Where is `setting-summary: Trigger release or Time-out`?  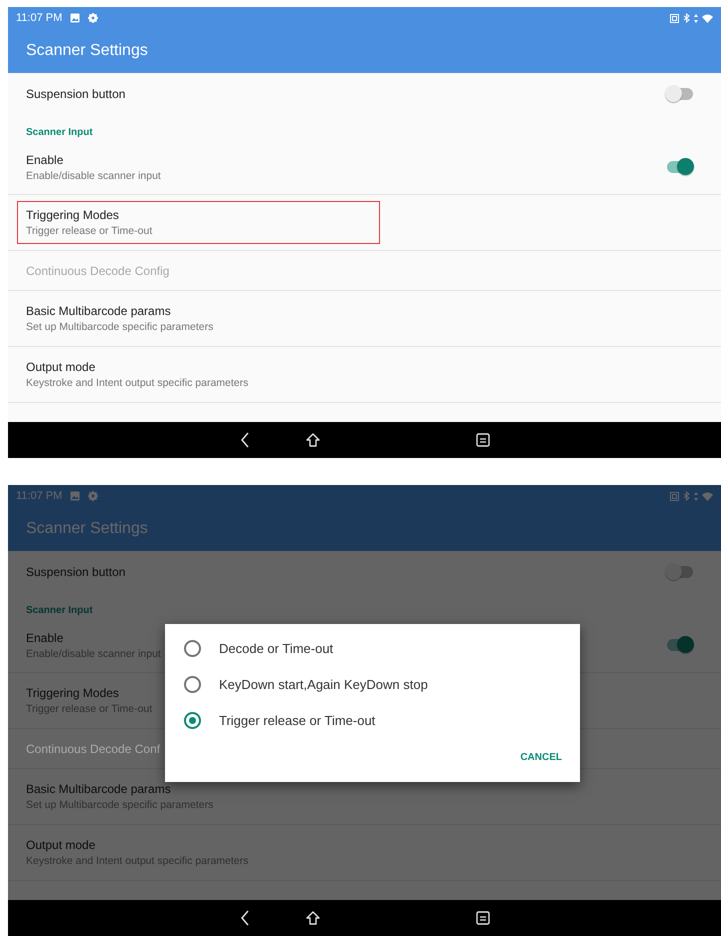 setting-summary: Trigger release or Time-out is located at coordinates (90, 231).